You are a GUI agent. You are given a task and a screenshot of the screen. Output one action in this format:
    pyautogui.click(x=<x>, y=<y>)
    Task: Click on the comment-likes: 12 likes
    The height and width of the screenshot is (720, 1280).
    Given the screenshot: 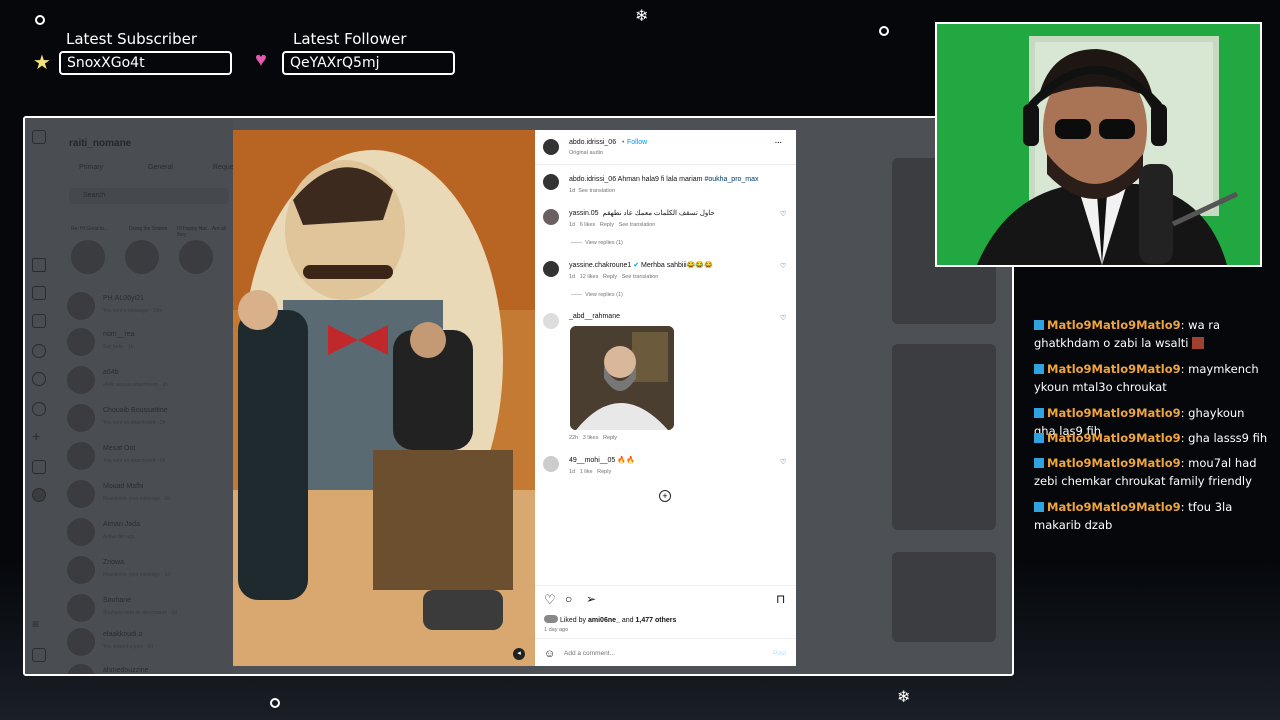 What is the action you would take?
    pyautogui.click(x=589, y=277)
    